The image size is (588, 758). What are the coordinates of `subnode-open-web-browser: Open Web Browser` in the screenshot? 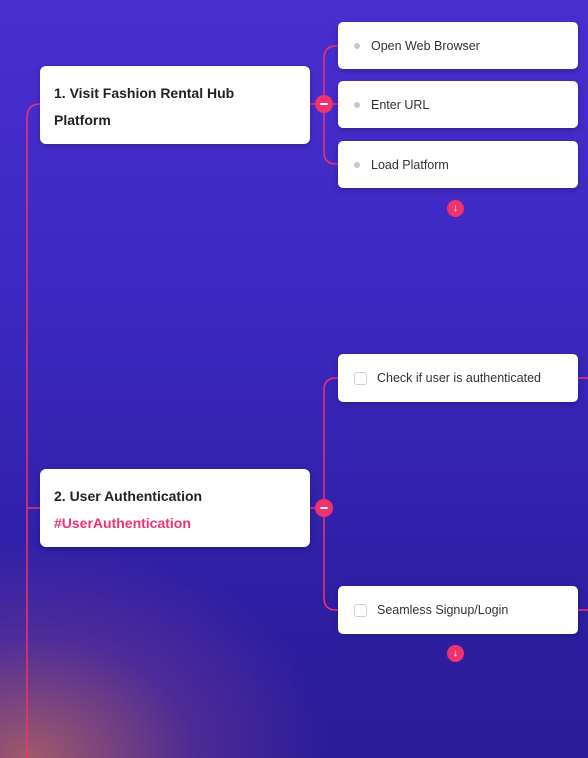 It's located at (458, 45).